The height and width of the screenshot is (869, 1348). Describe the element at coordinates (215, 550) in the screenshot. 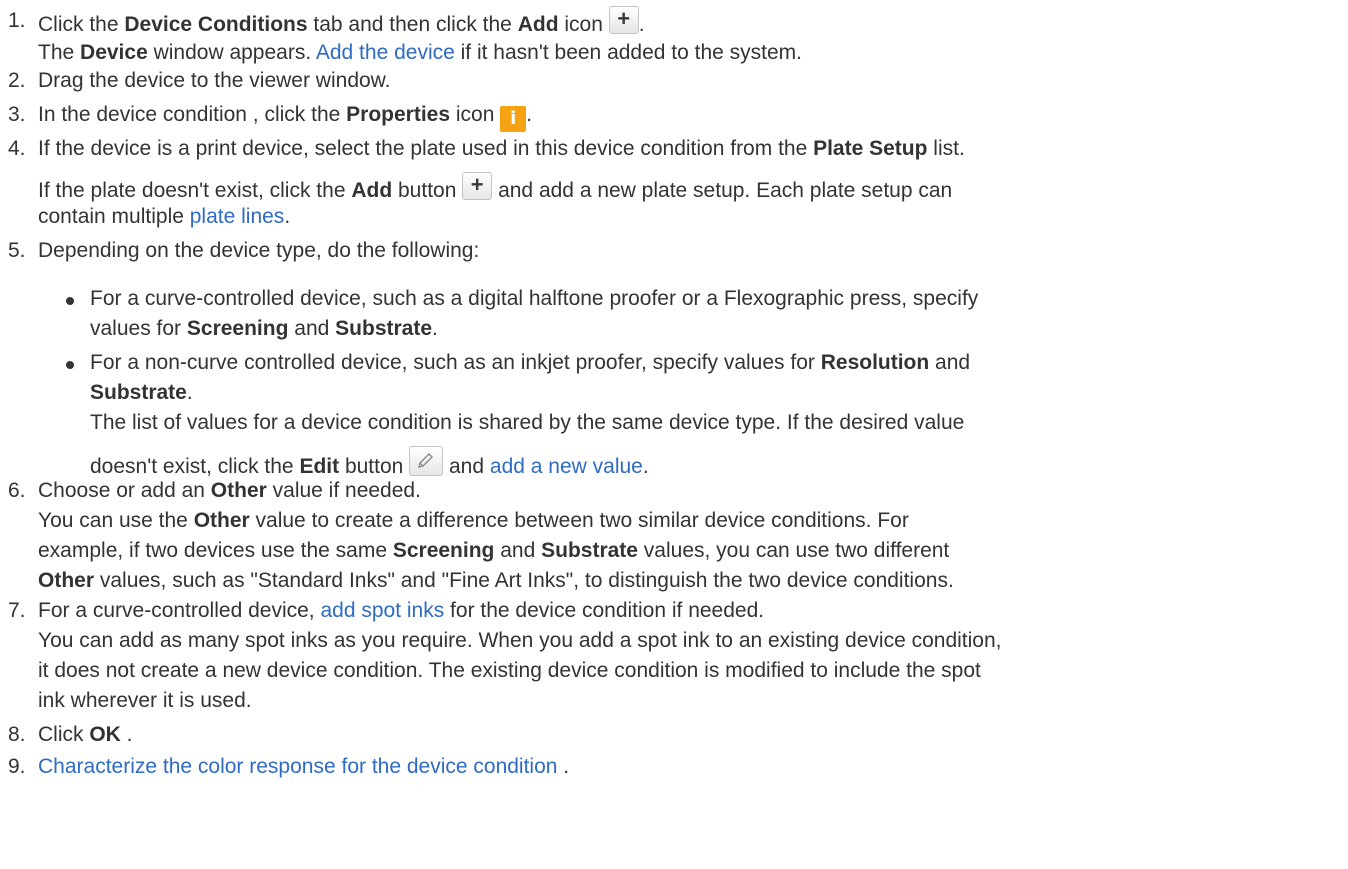

I see `text: example, if two devices use the same` at that location.